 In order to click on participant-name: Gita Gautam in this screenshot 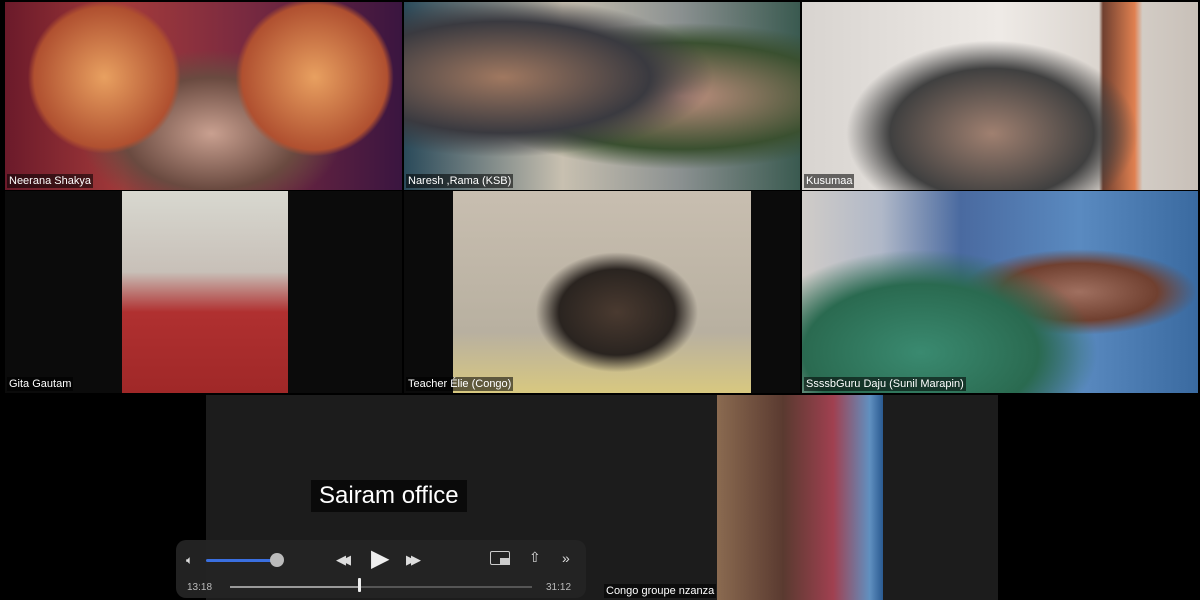, I will do `click(40, 384)`.